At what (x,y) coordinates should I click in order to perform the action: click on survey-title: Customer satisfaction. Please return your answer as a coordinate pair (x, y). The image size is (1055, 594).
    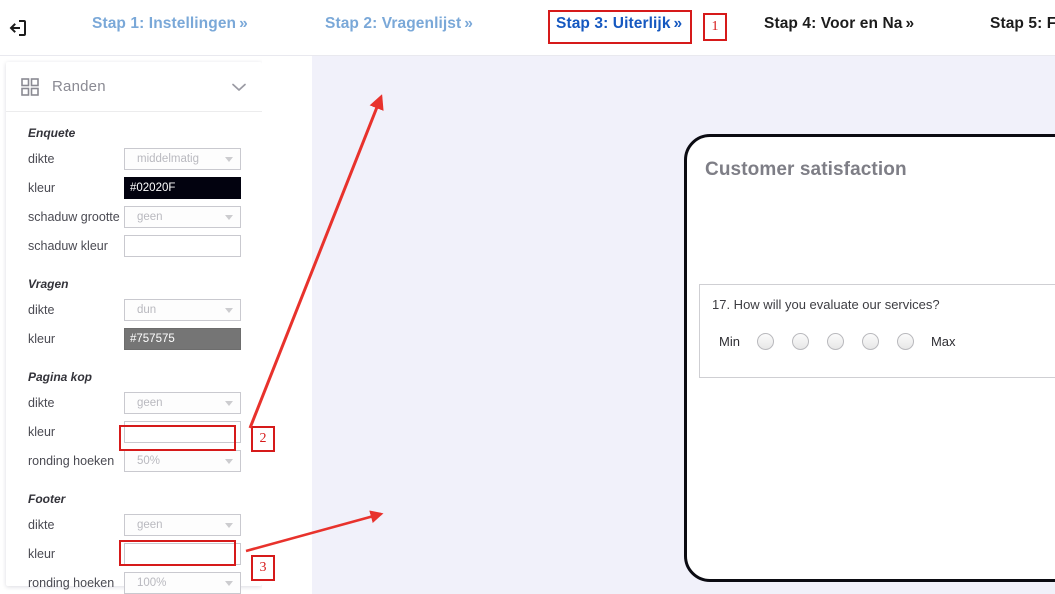
    Looking at the image, I should click on (806, 169).